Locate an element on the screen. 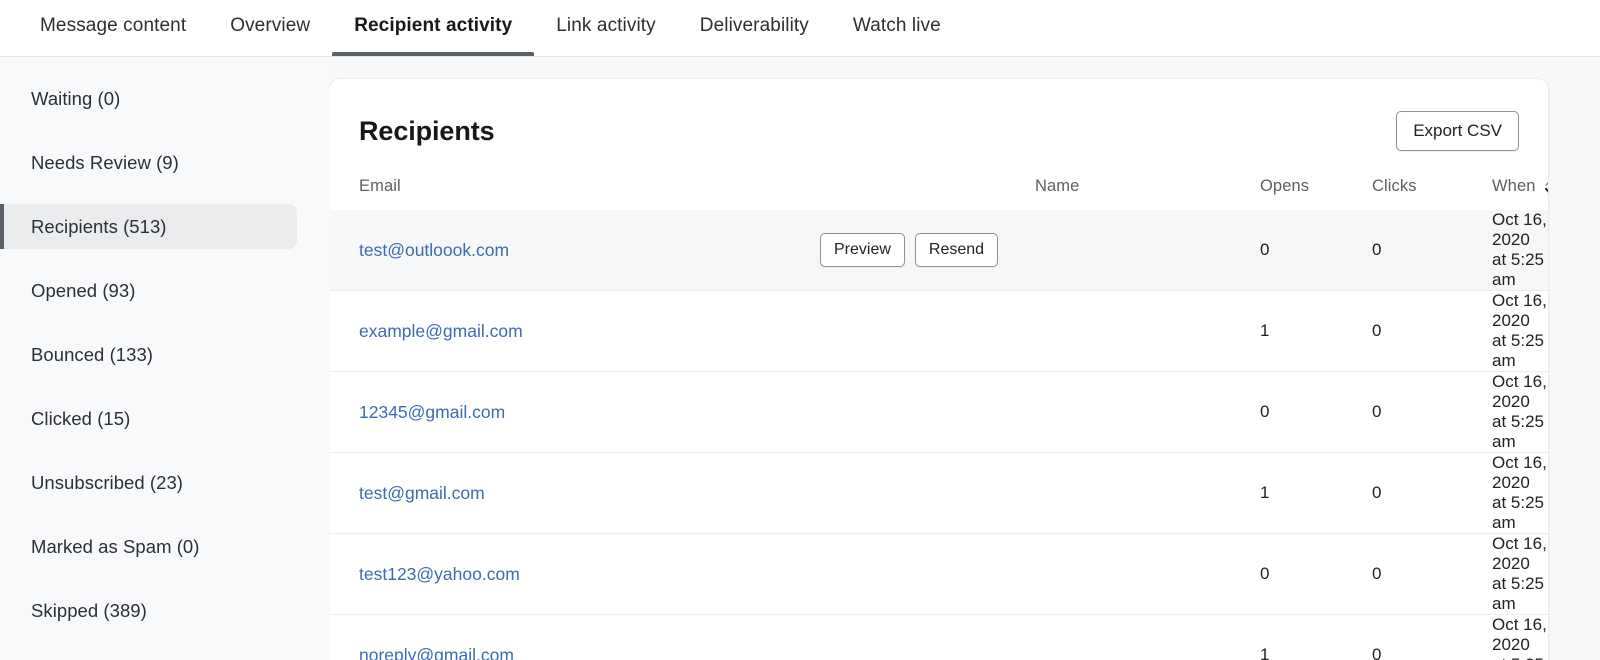 The height and width of the screenshot is (660, 1600). email-link: example@gmail.com is located at coordinates (441, 331).